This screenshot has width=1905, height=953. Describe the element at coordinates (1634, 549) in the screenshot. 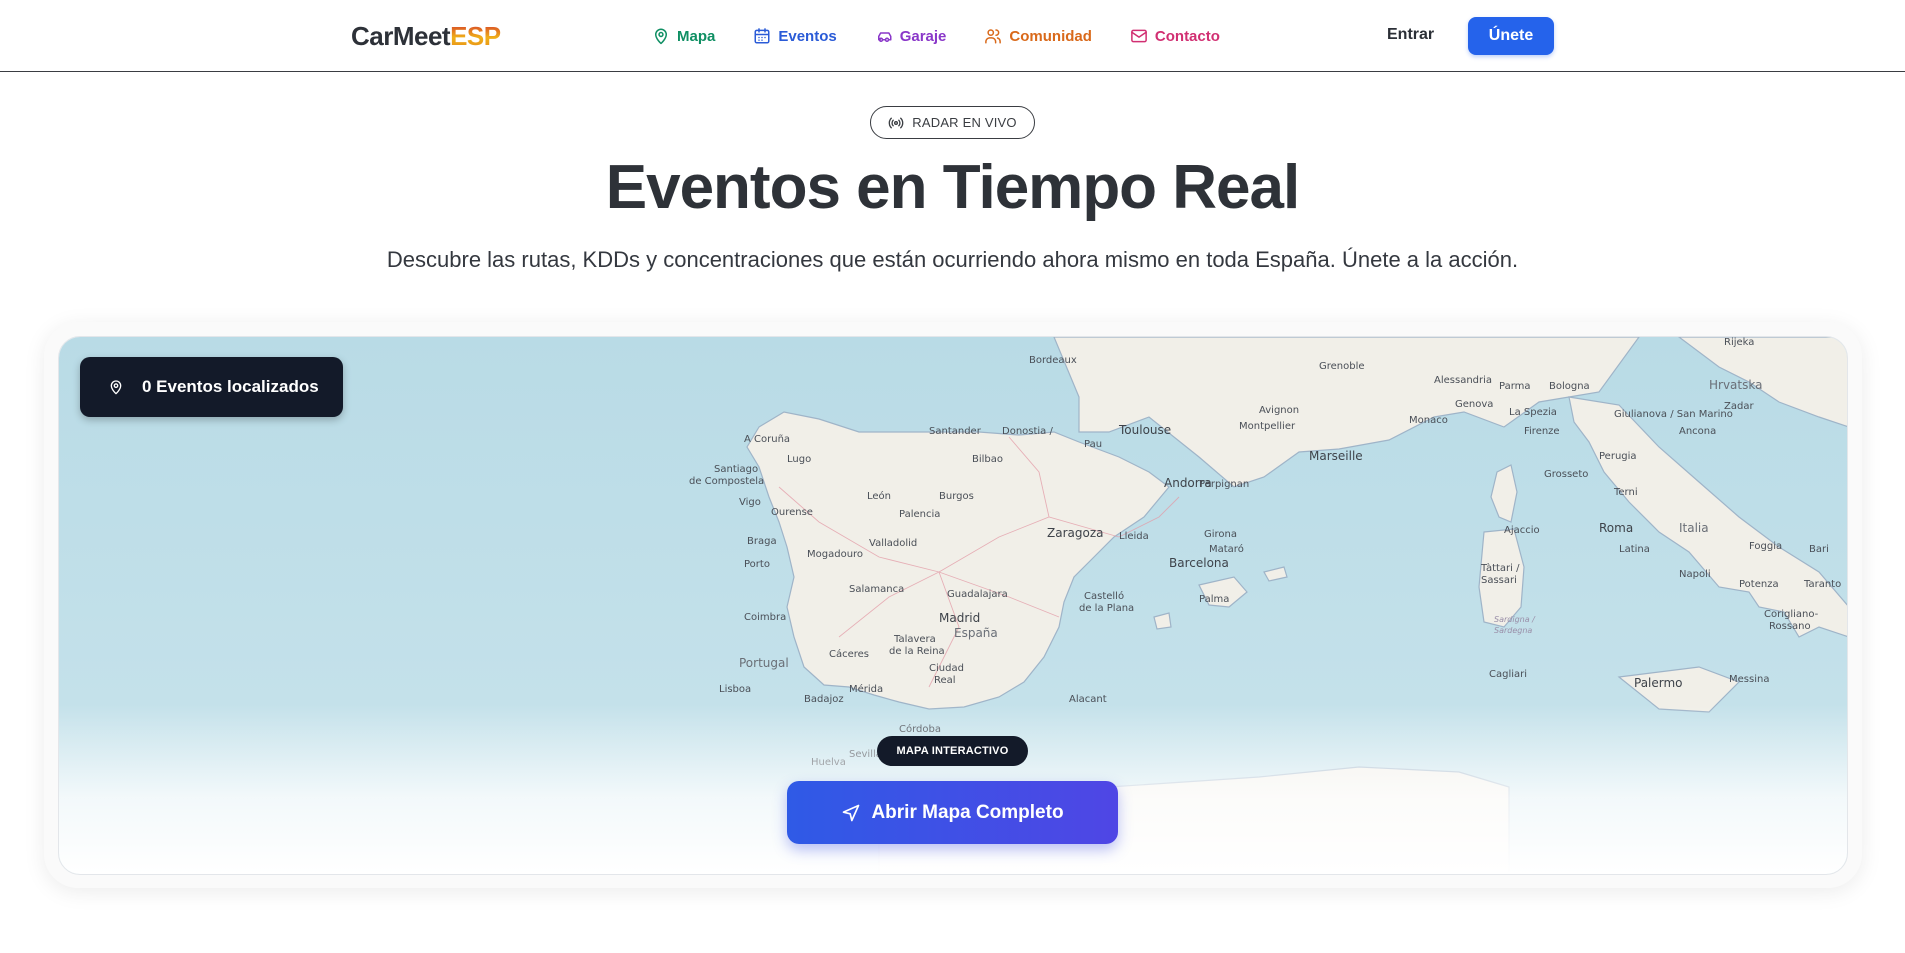

I see `svg-text: Latina` at that location.